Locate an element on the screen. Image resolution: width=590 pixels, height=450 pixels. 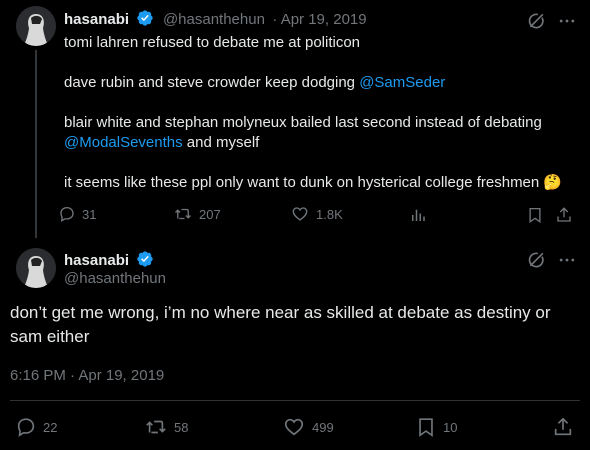
retweet-count: 58 is located at coordinates (181, 427).